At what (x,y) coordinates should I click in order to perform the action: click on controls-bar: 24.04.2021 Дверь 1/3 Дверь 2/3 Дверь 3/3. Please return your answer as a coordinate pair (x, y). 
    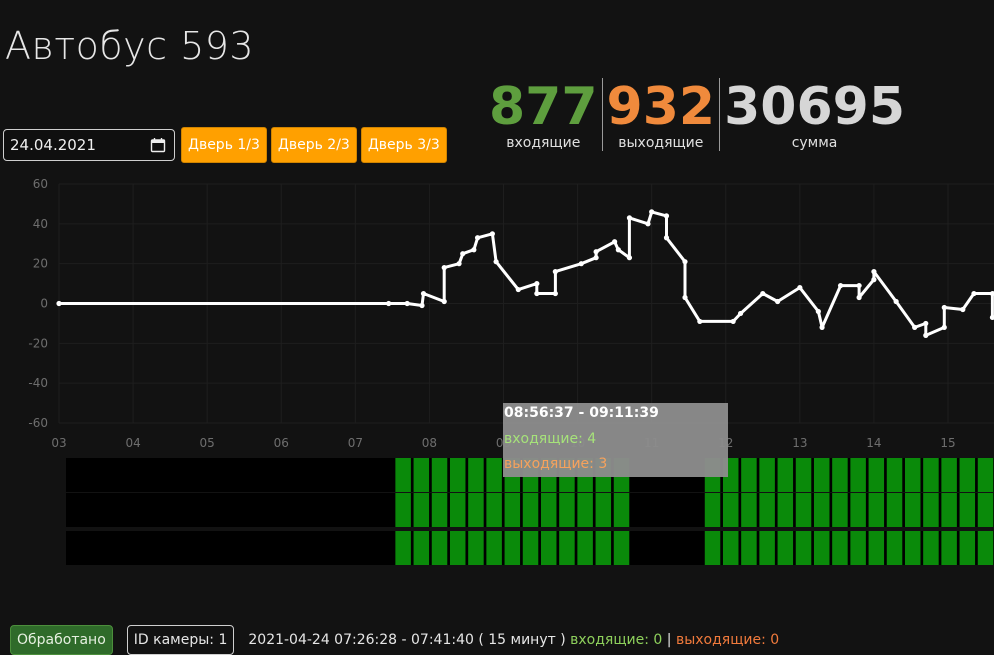
    Looking at the image, I should click on (225, 145).